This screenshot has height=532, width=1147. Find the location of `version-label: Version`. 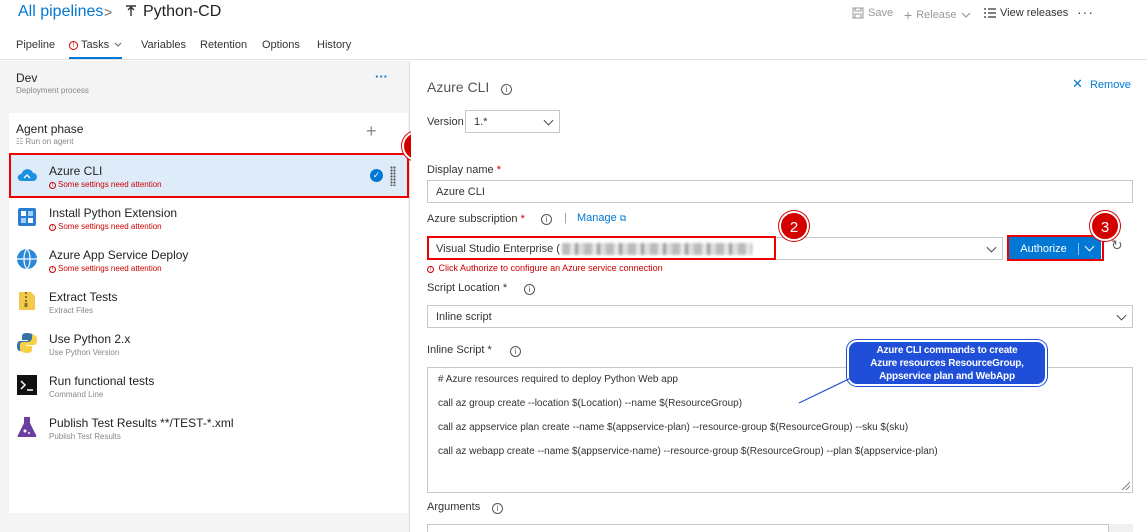

version-label: Version is located at coordinates (445, 122).